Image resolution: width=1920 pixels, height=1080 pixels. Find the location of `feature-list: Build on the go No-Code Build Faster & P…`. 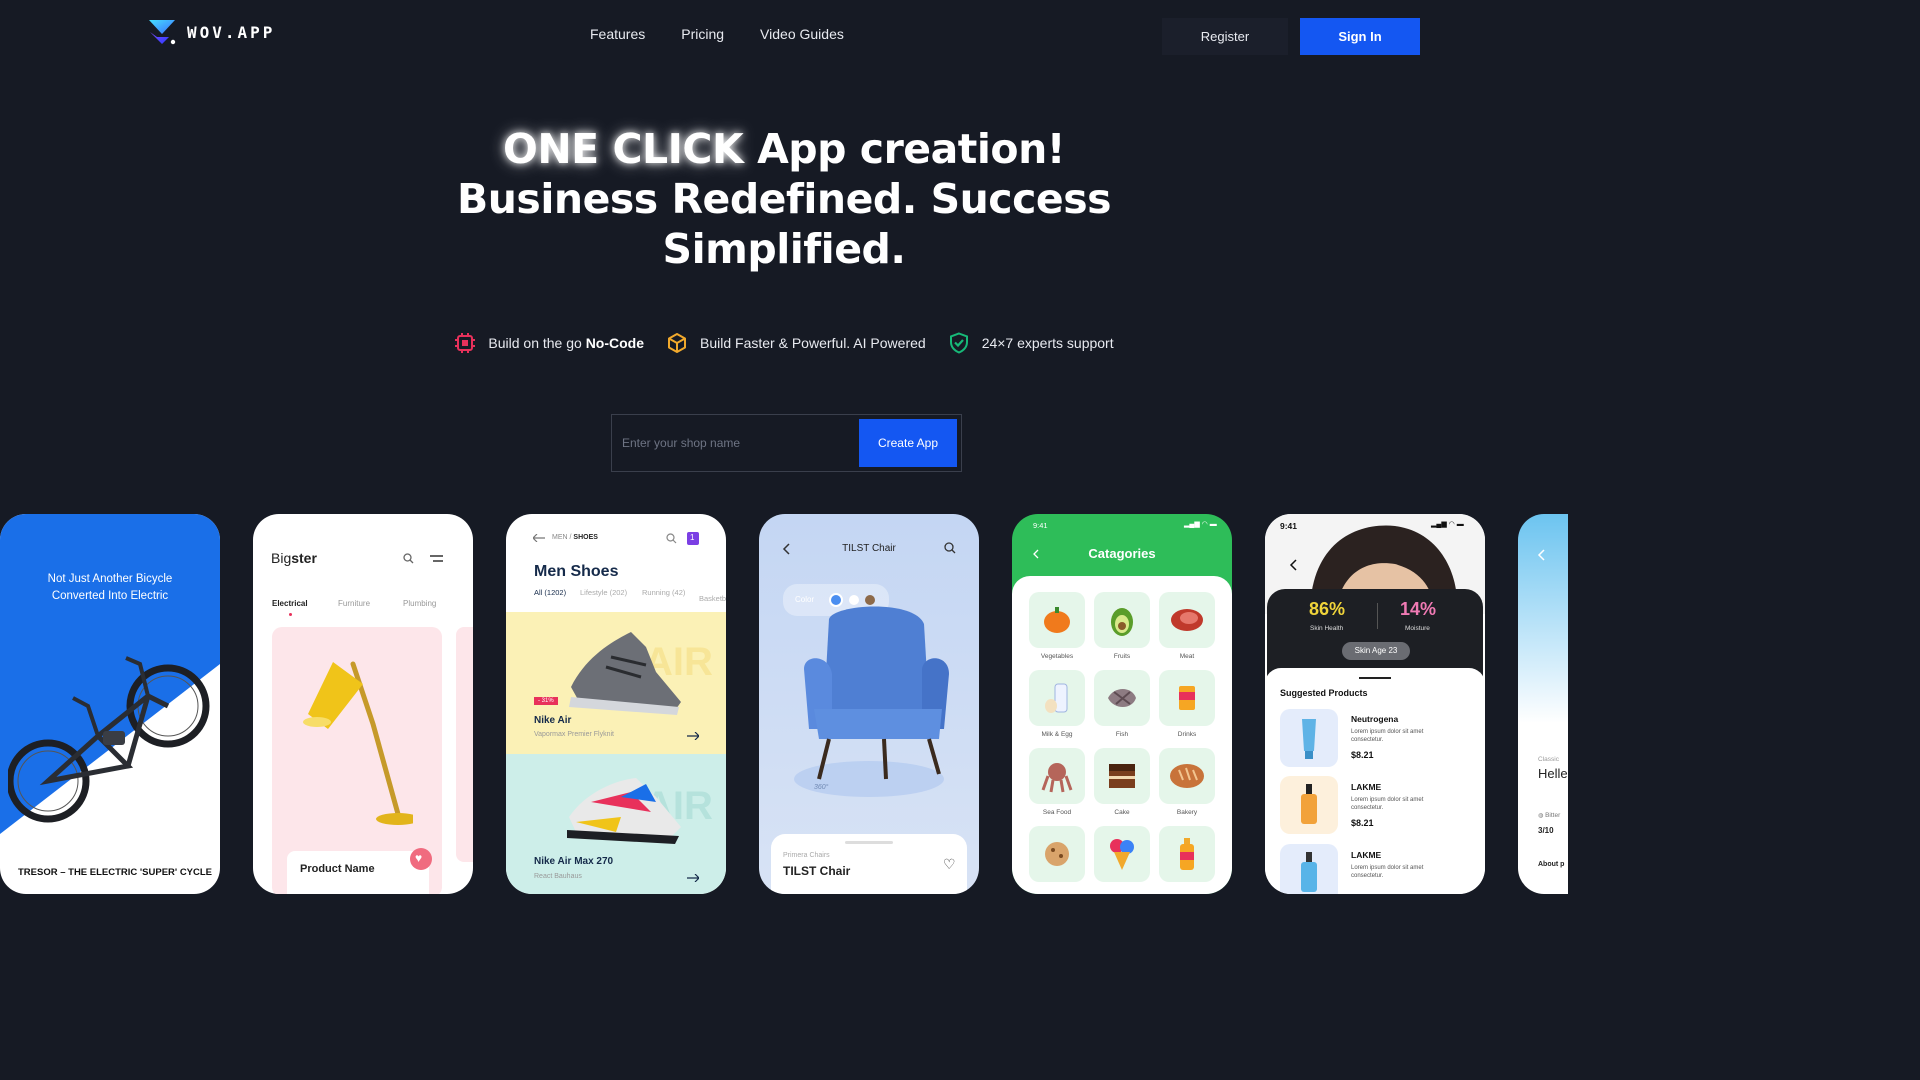

feature-list: Build on the go No-Code Build Faster & P… is located at coordinates (784, 343).